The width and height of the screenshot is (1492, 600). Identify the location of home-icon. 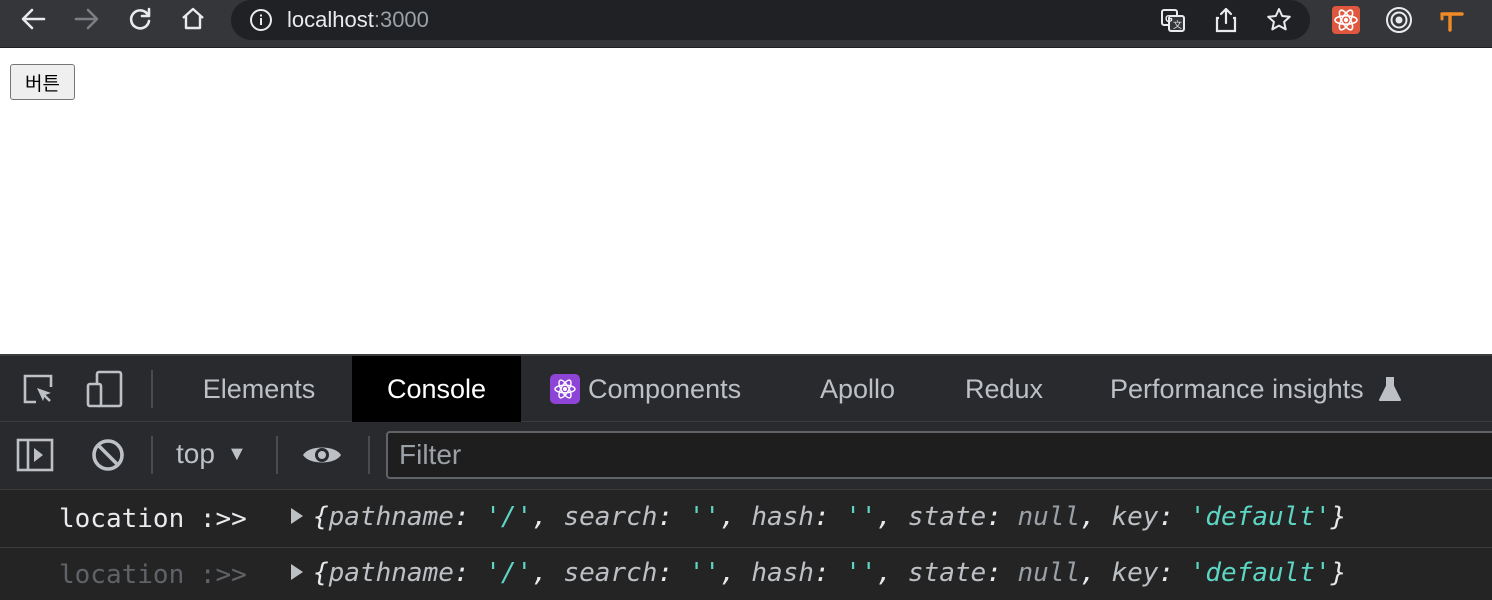
(193, 19).